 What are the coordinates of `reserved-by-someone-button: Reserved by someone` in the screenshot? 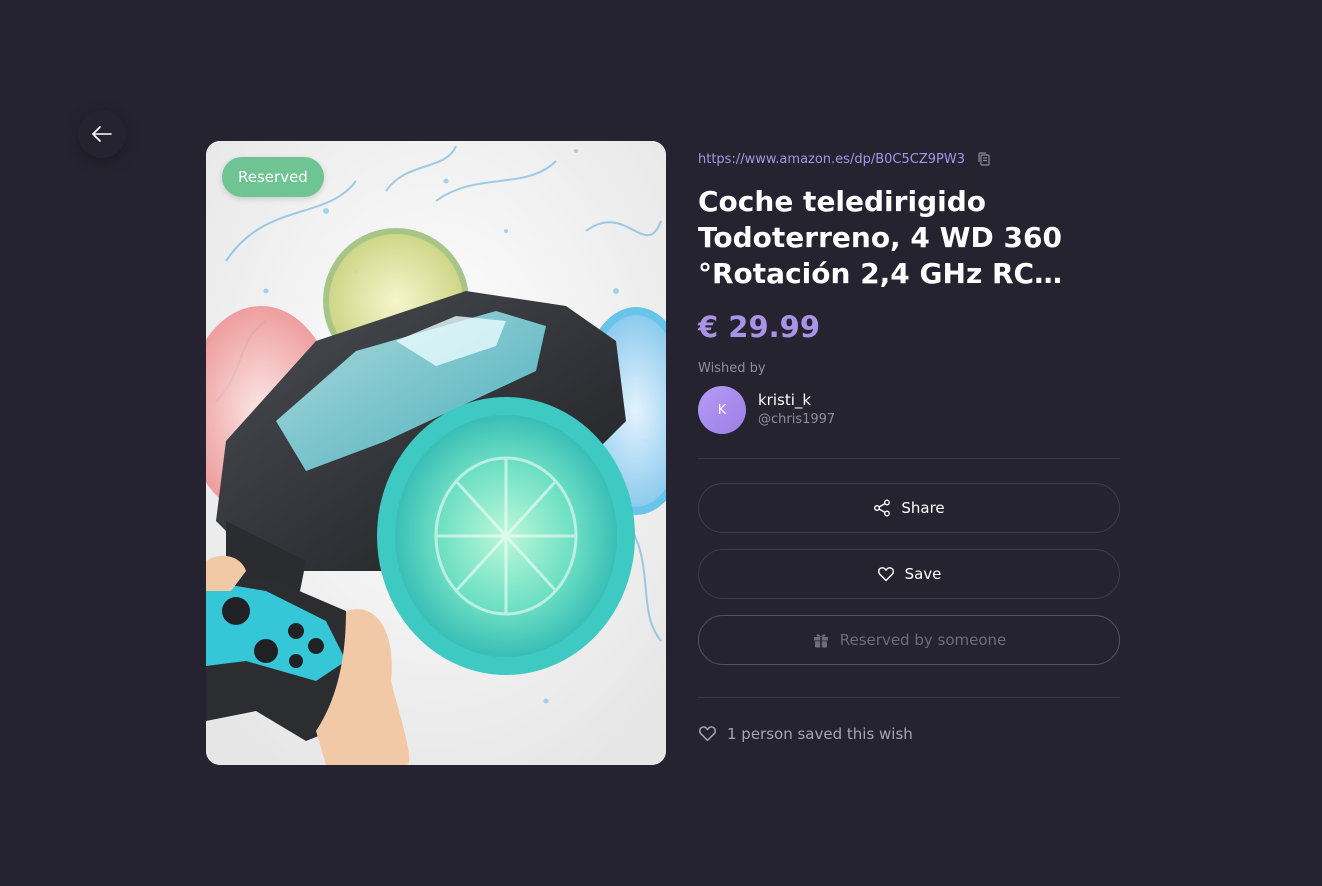 It's located at (909, 640).